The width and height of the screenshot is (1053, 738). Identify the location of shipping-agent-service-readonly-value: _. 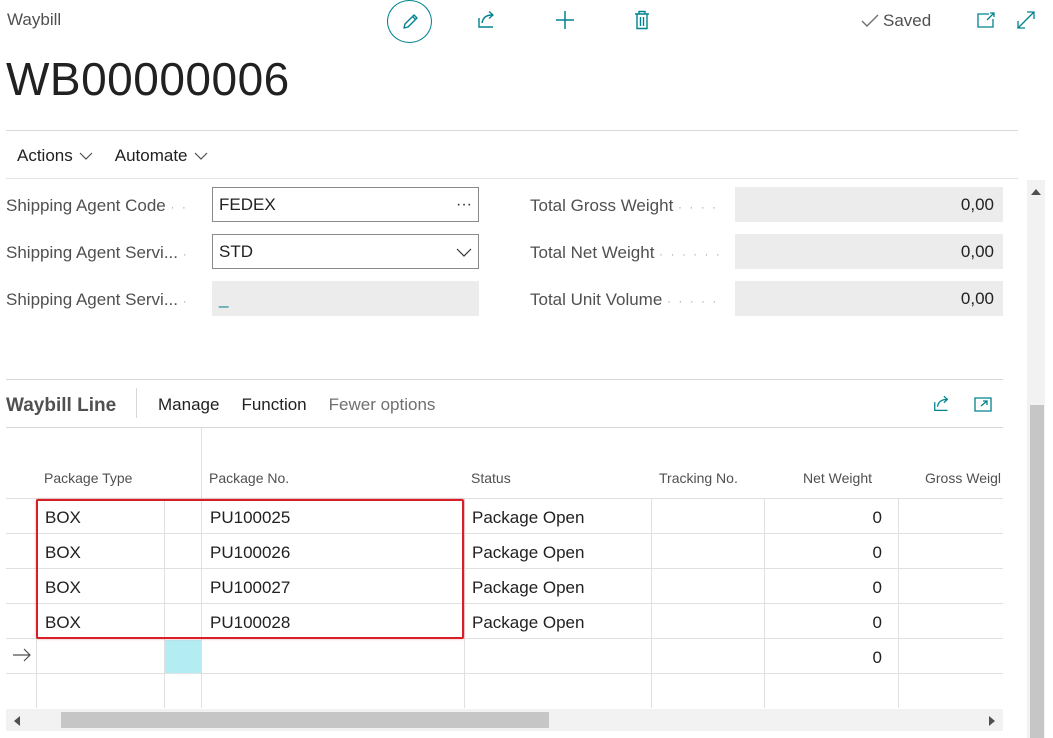
(224, 298).